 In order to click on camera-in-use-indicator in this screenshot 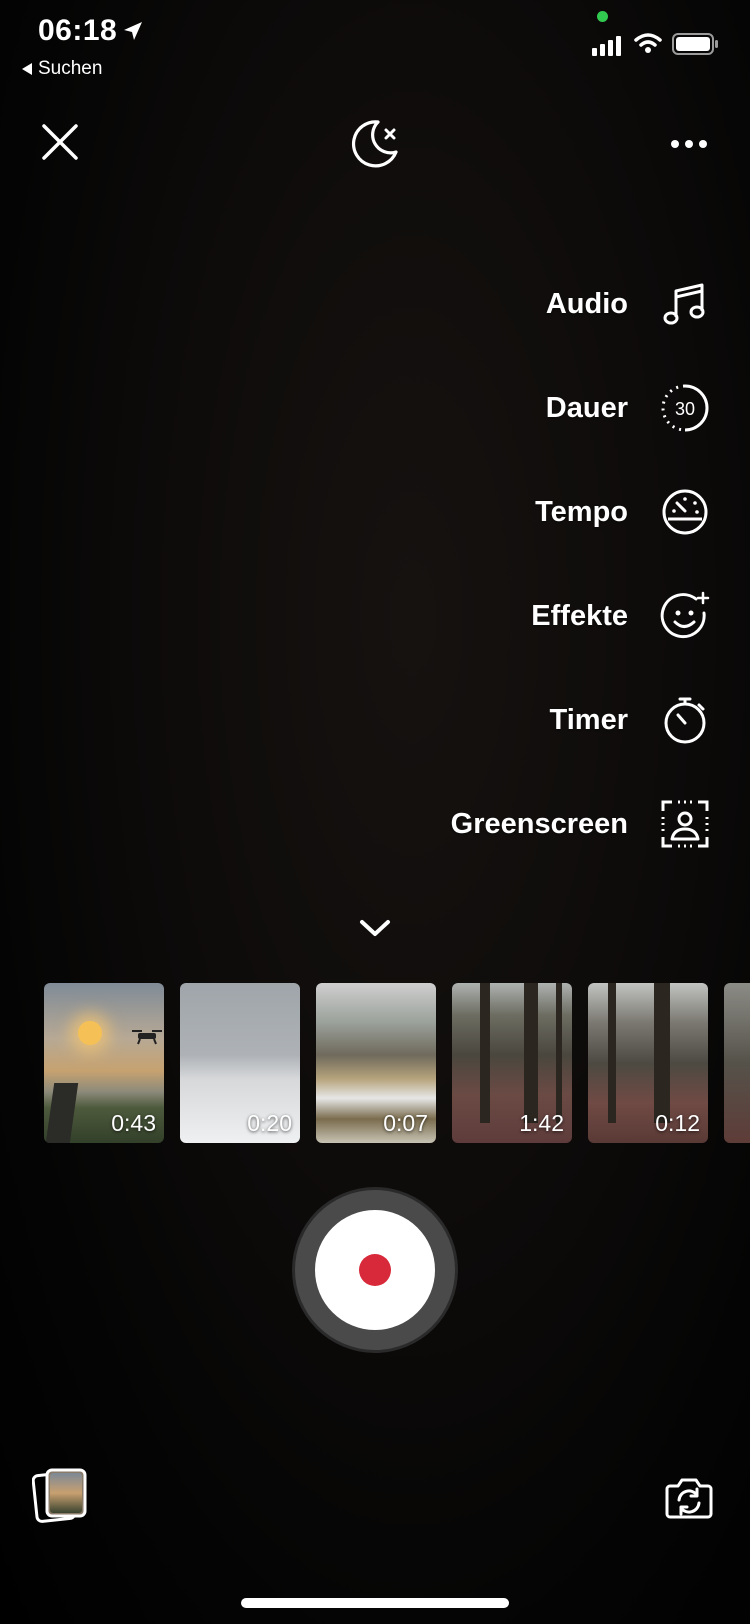, I will do `click(602, 16)`.